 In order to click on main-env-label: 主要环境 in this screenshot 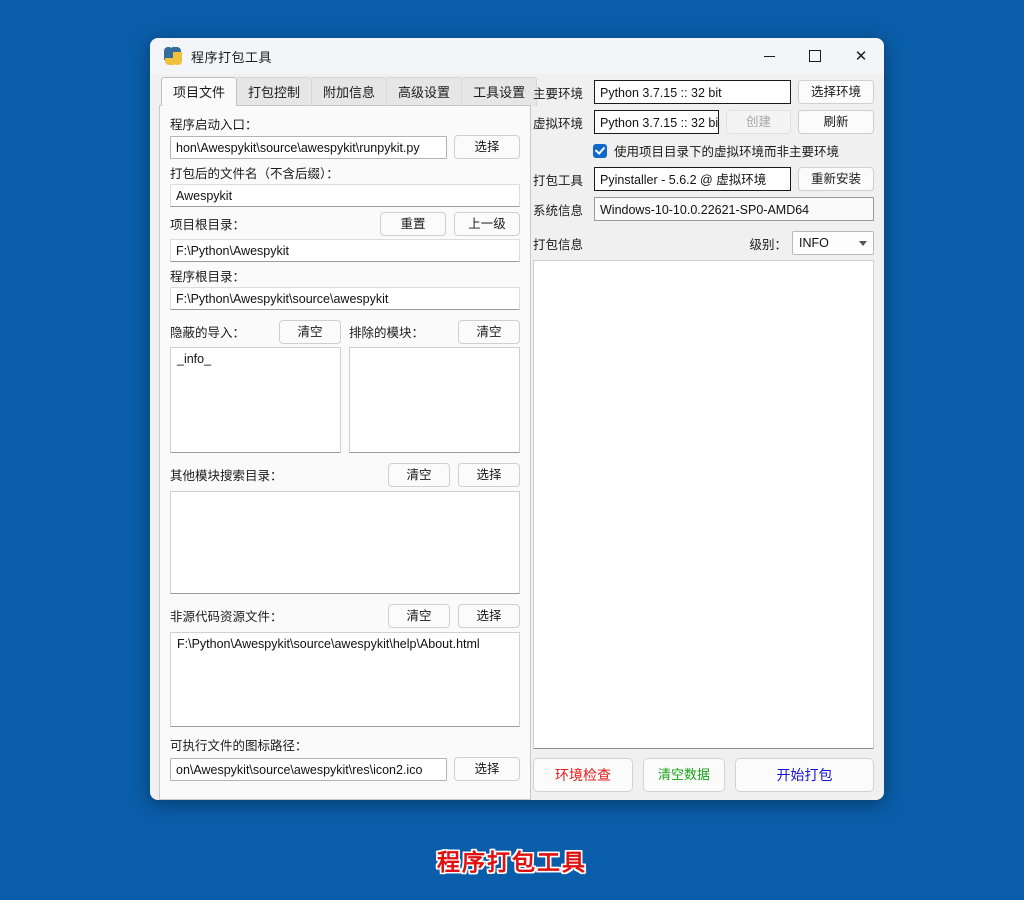, I will do `click(558, 93)`.